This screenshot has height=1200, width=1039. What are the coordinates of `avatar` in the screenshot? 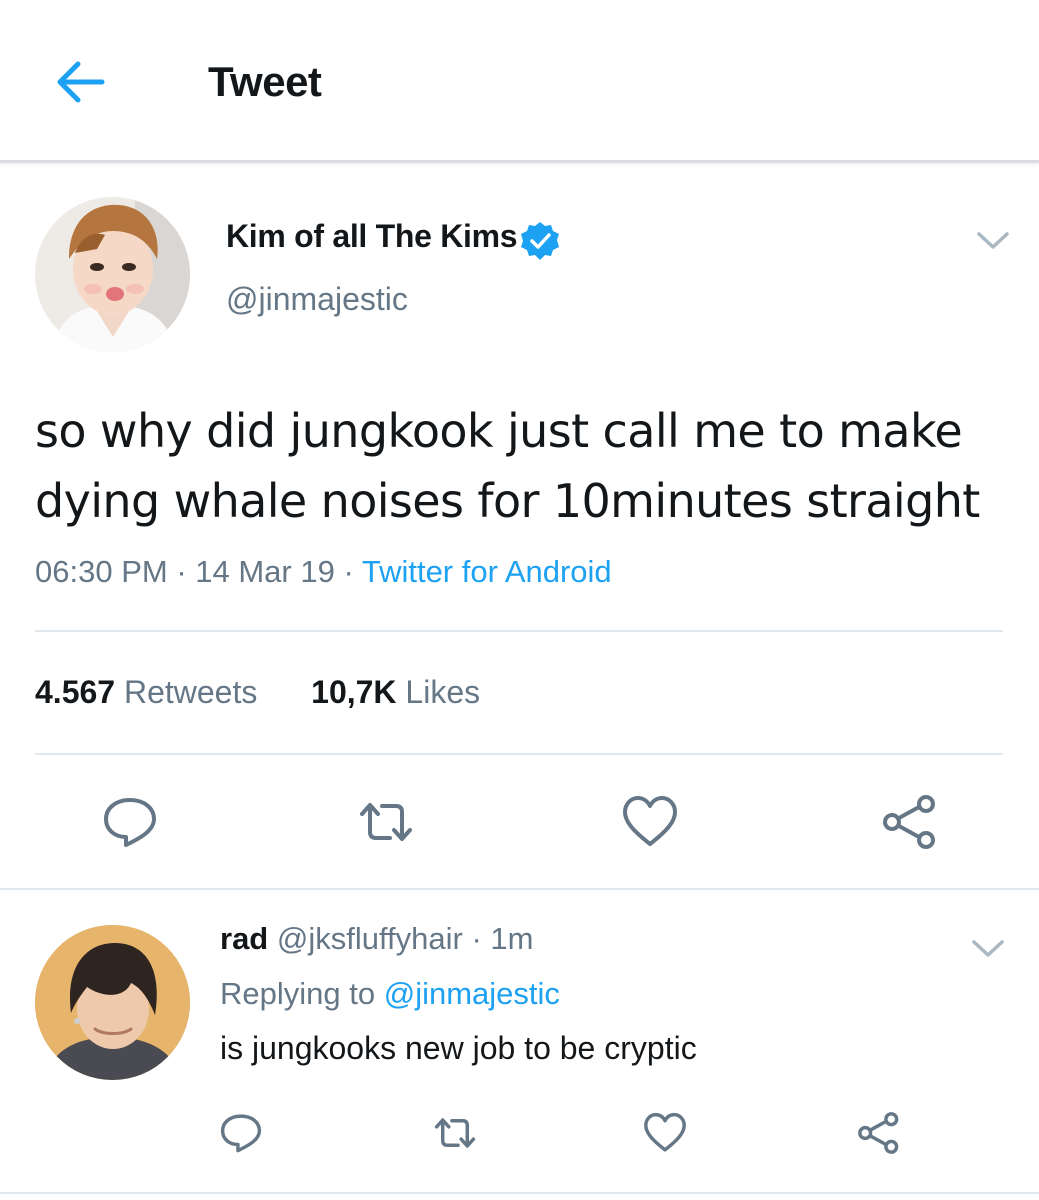 It's located at (112, 274).